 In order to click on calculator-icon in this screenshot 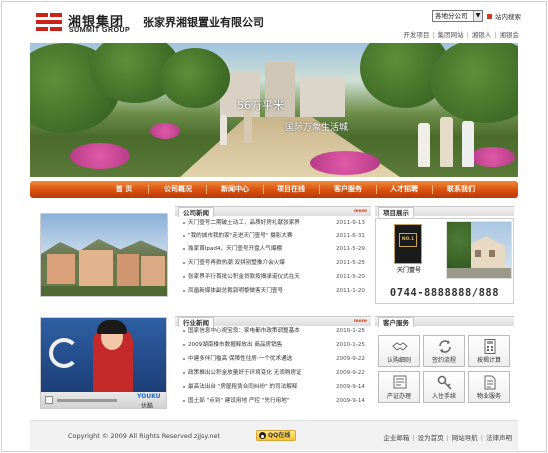, I will do `click(490, 346)`.